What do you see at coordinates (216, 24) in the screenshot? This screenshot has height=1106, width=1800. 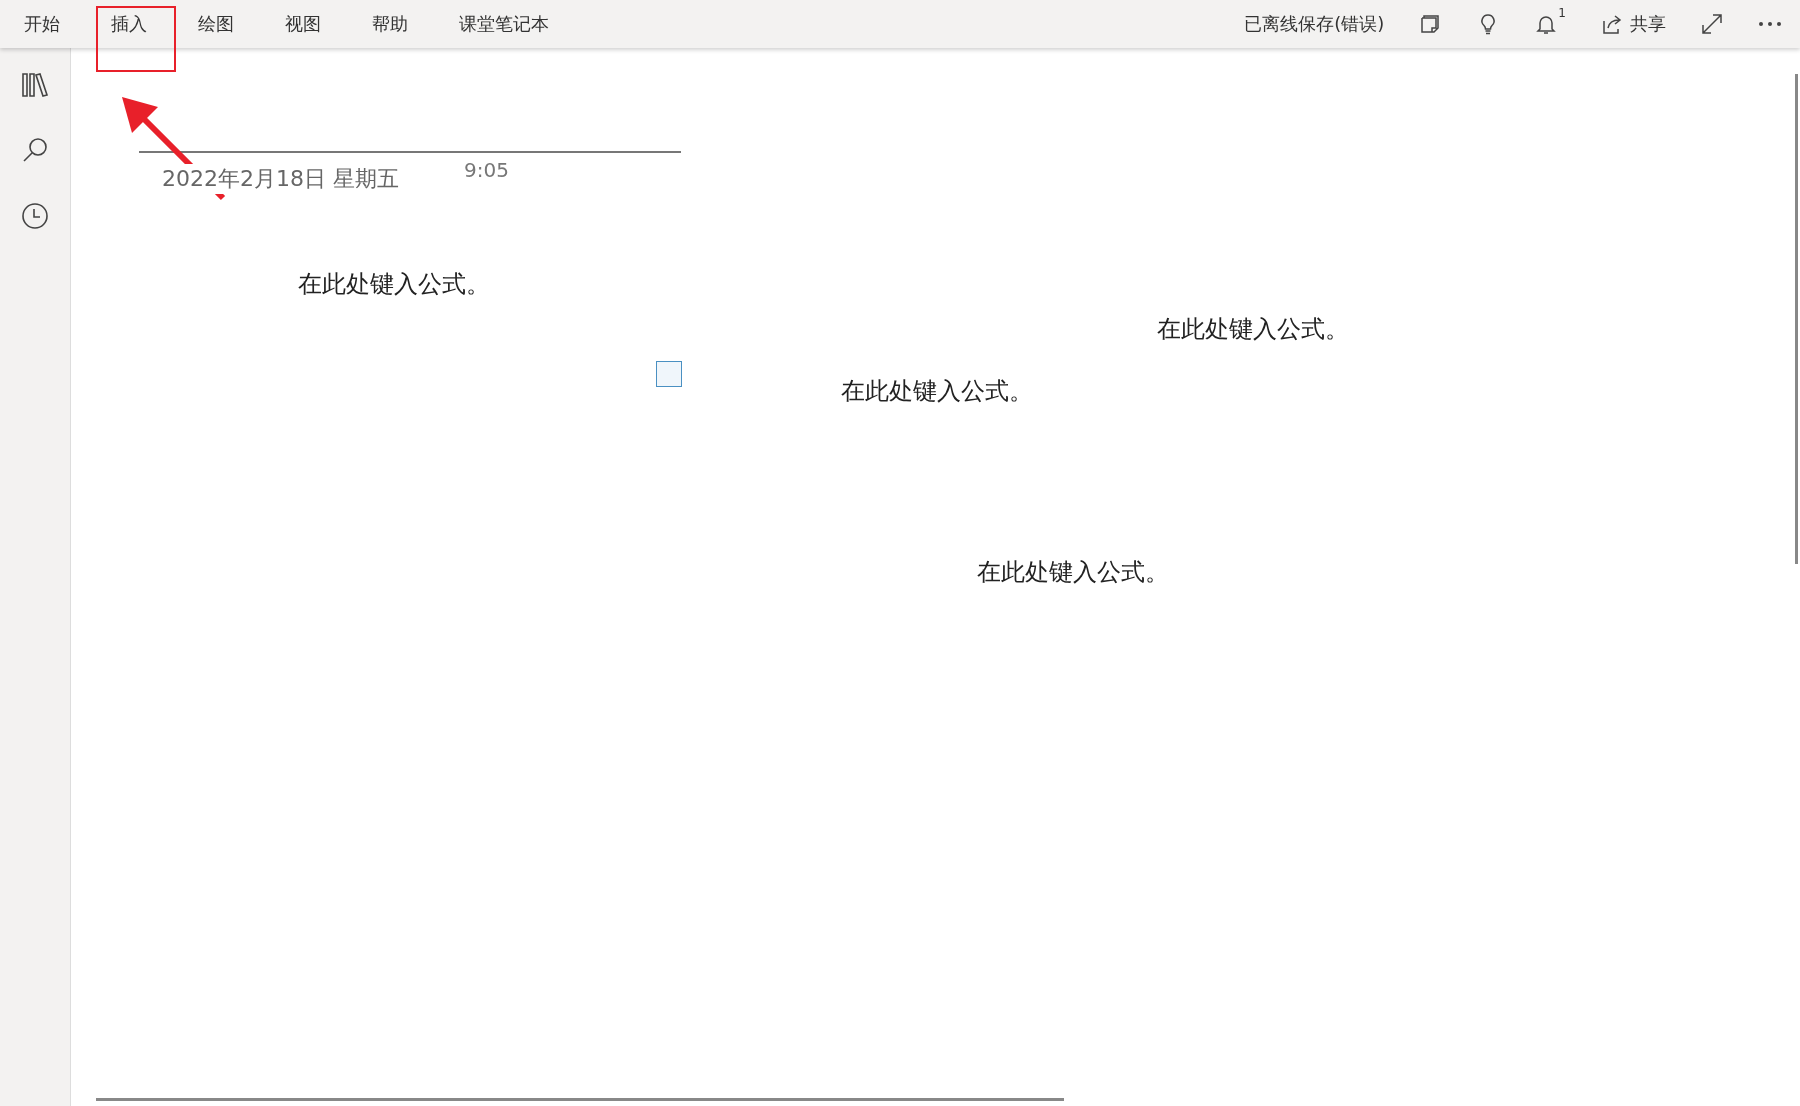 I see `ribbon-tab: 绘图` at bounding box center [216, 24].